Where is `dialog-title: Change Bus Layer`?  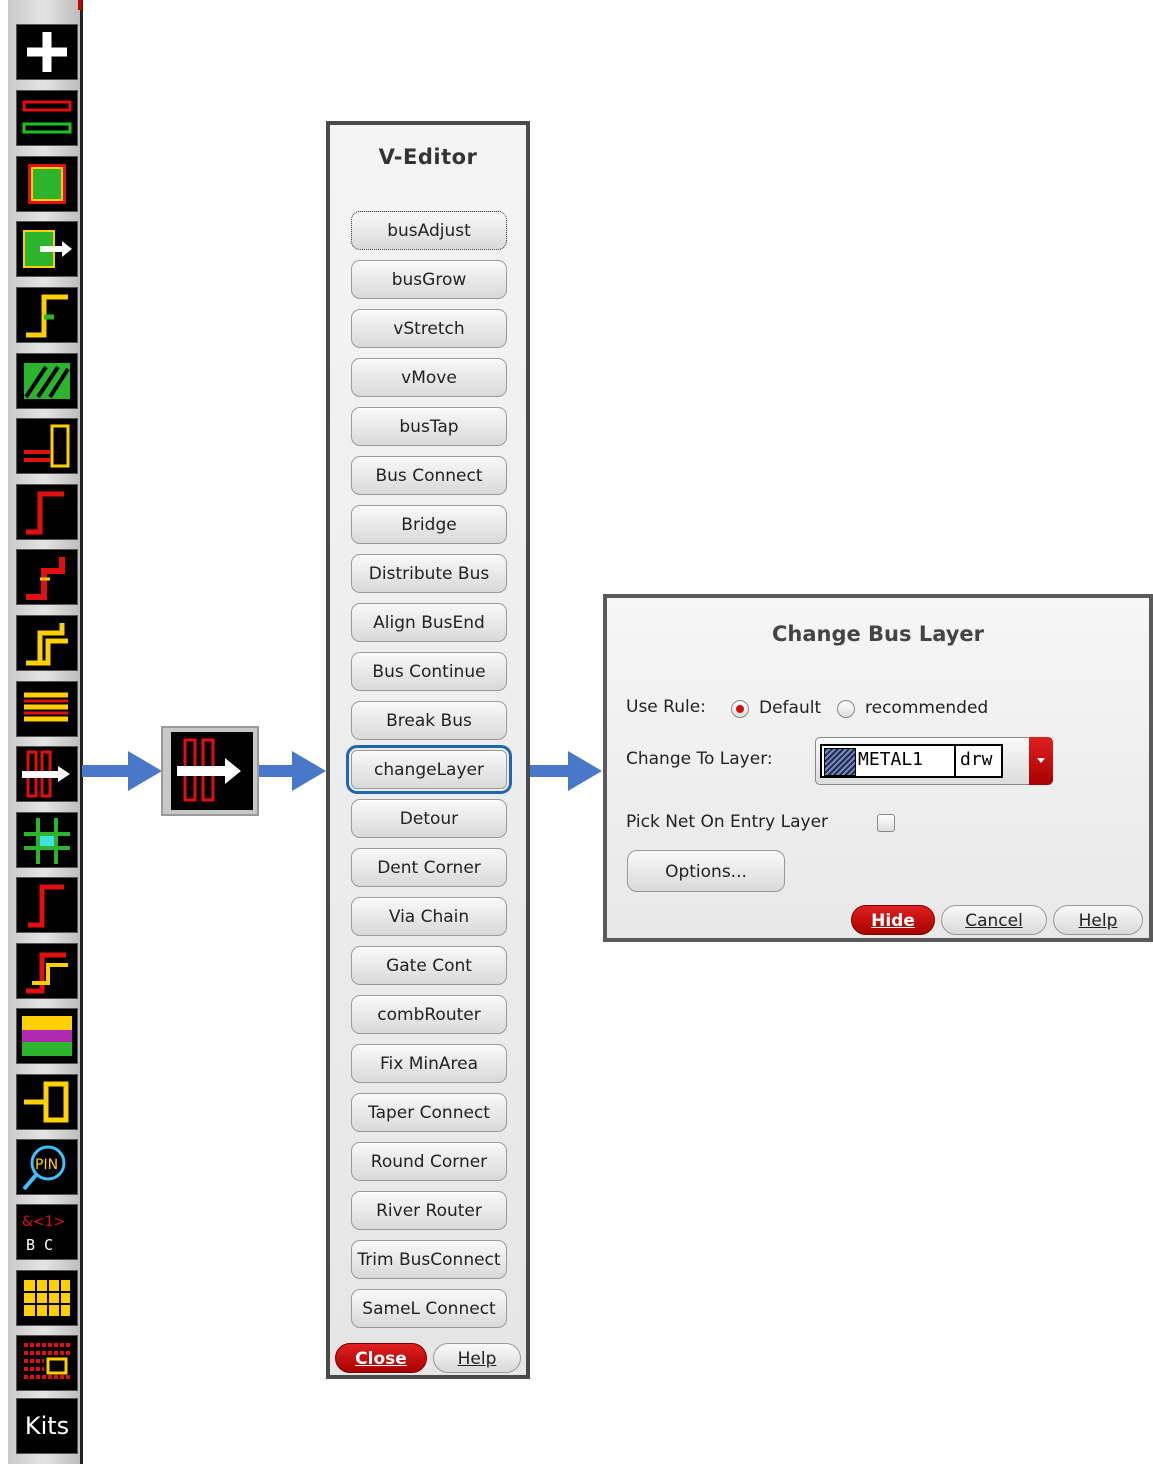
dialog-title: Change Bus Layer is located at coordinates (878, 634).